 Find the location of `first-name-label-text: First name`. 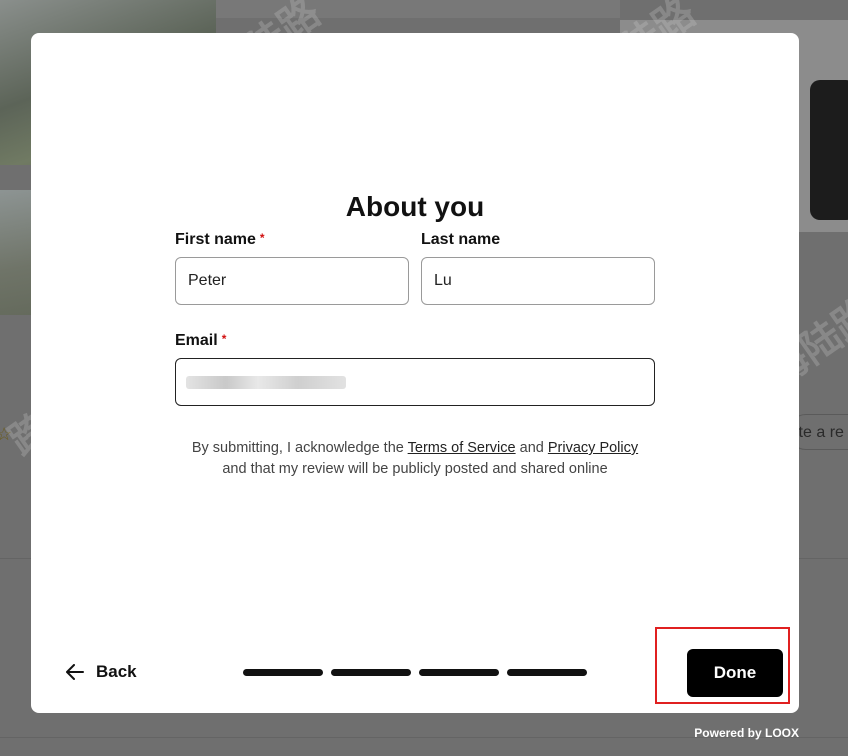

first-name-label-text: First name is located at coordinates (215, 239).